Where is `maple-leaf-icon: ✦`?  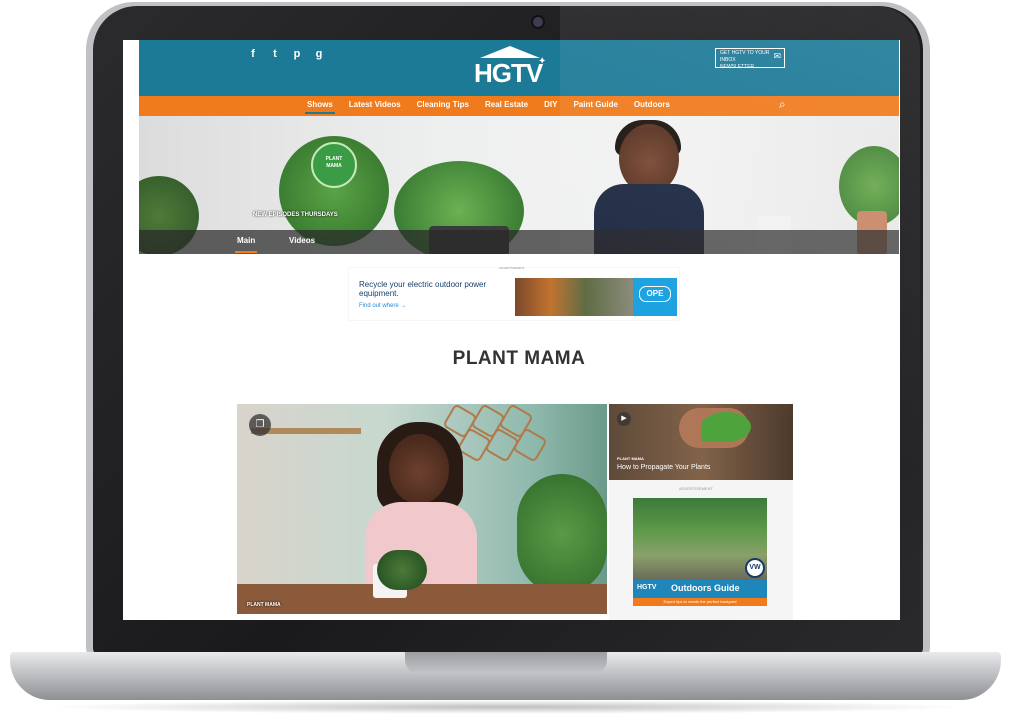 maple-leaf-icon: ✦ is located at coordinates (542, 61).